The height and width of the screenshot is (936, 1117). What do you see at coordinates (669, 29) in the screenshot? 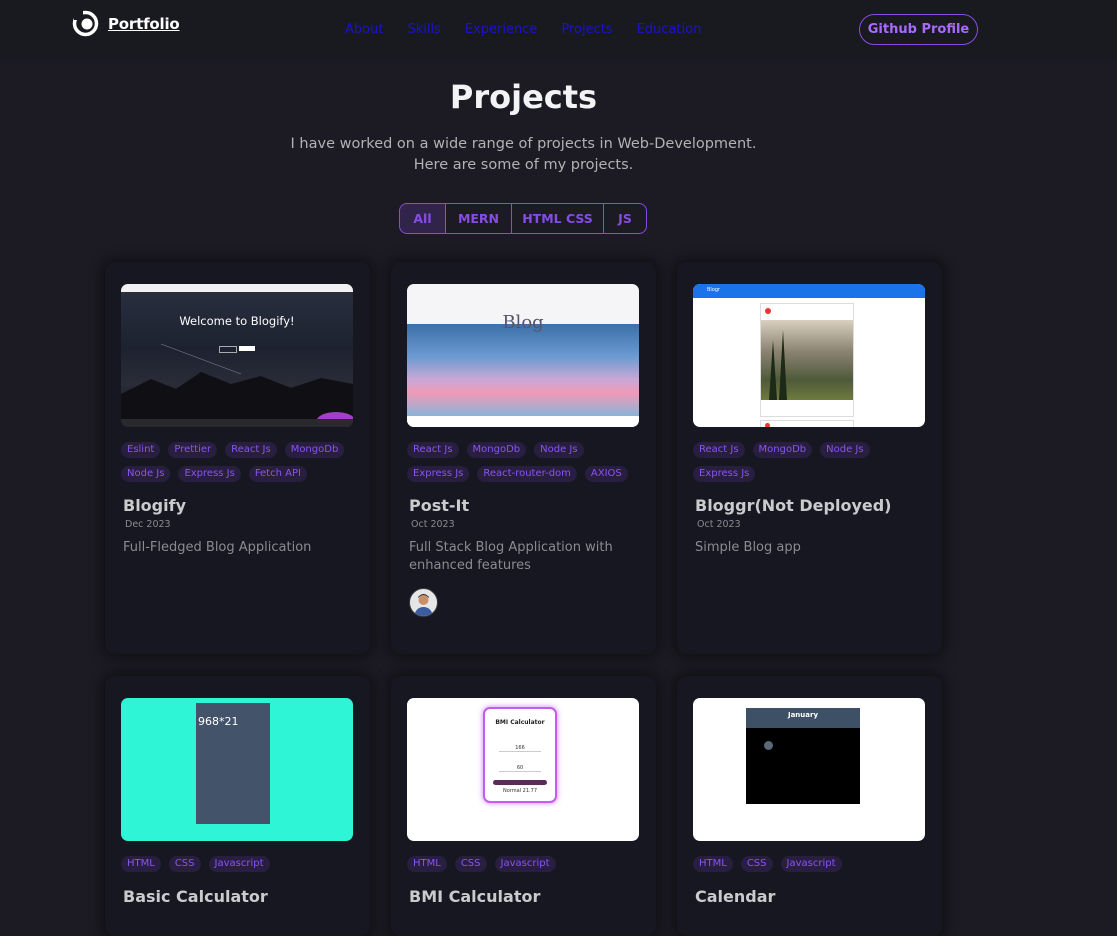
I see `nav-link-education: Education` at bounding box center [669, 29].